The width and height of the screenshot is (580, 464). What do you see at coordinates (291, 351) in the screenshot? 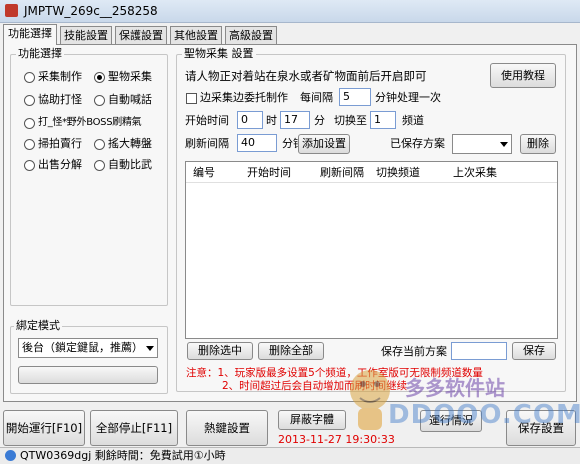
I see `delete-all-button: 删除全部` at bounding box center [291, 351].